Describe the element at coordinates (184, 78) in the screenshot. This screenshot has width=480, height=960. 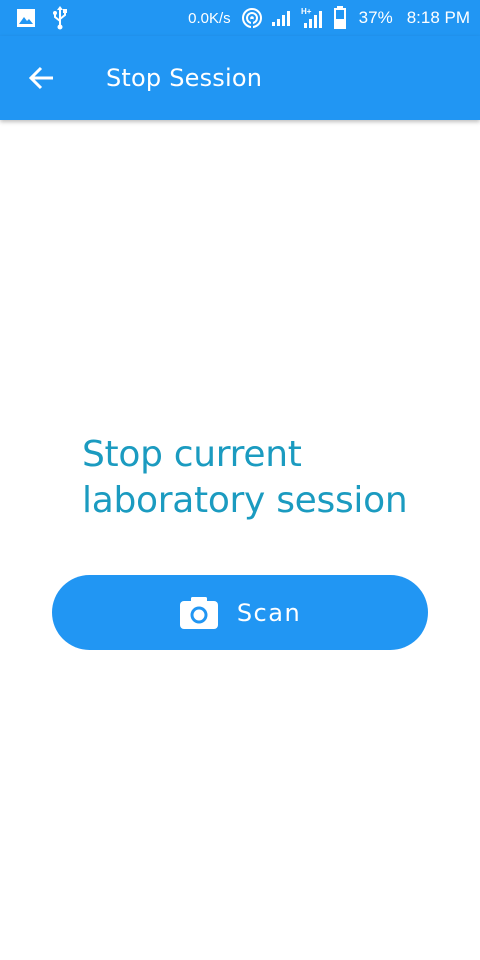
I see `page-title: Stop Session` at that location.